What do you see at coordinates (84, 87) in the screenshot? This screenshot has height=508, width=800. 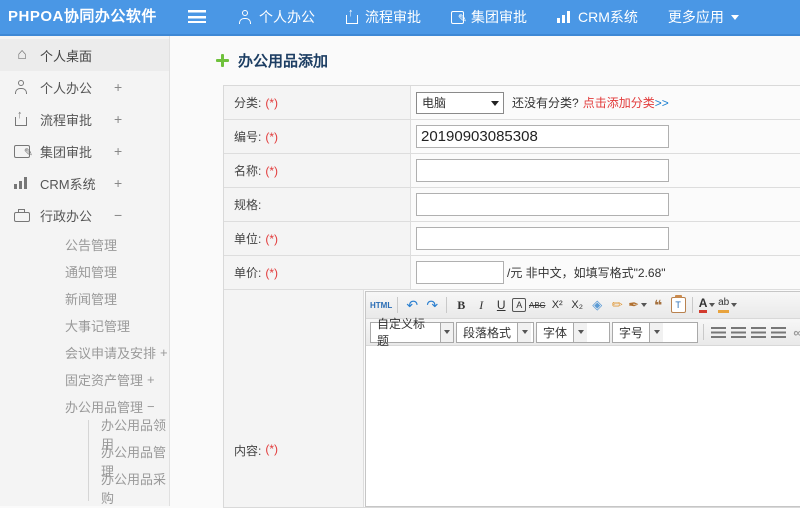 I see `sidebar-item-personal-office: 个人办公 +` at bounding box center [84, 87].